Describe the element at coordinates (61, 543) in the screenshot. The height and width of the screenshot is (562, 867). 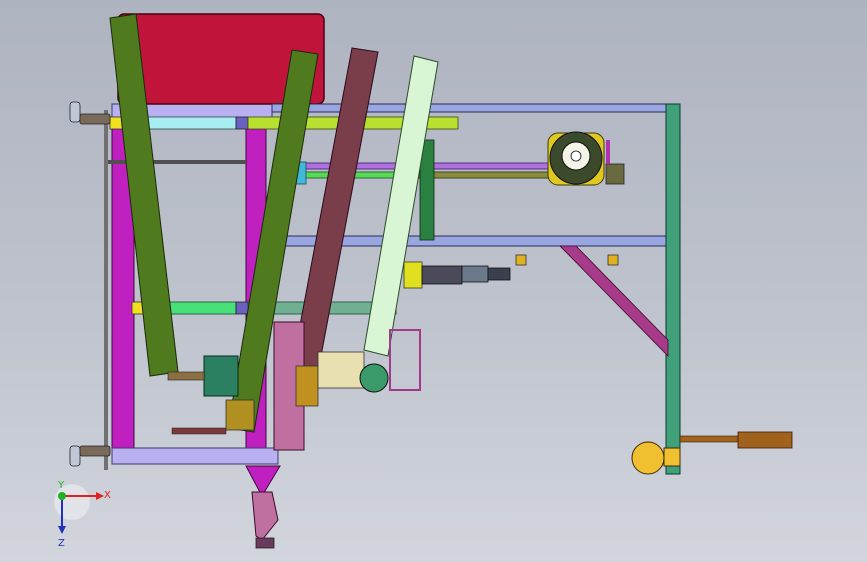
I see `z-axis-label: Z` at that location.